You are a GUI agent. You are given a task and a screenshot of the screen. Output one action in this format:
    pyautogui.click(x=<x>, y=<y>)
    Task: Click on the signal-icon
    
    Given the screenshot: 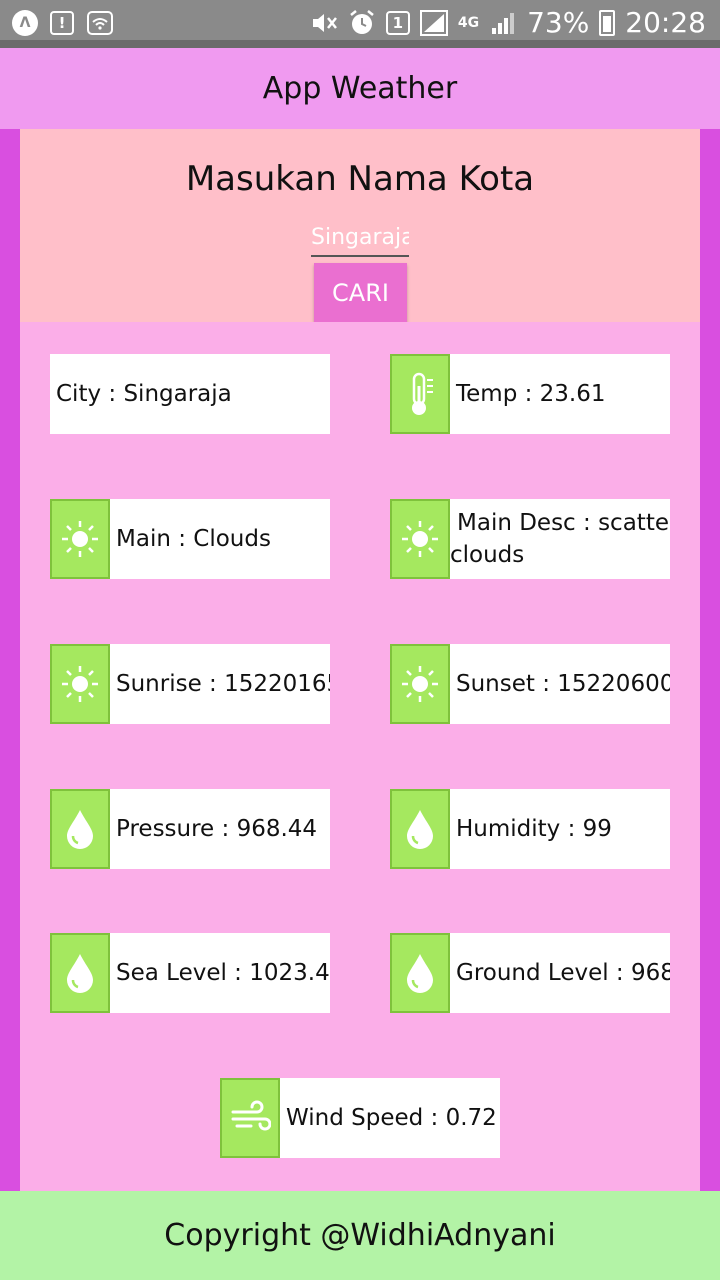 What is the action you would take?
    pyautogui.click(x=433, y=23)
    